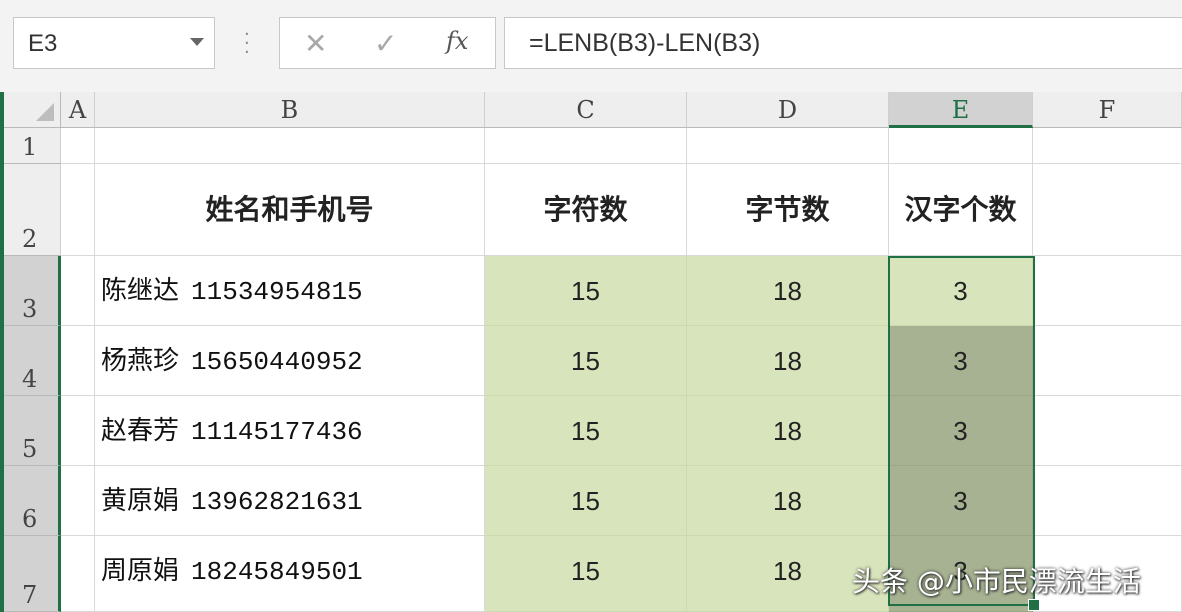 Image resolution: width=1182 pixels, height=612 pixels. Describe the element at coordinates (30, 449) in the screenshot. I see `row-number: 5` at that location.